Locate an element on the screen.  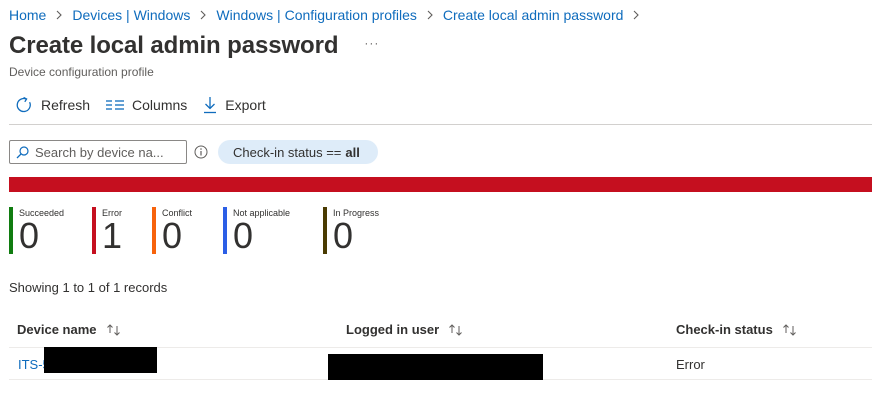
column-header-logged-in-user: Logged in user is located at coordinates (405, 329).